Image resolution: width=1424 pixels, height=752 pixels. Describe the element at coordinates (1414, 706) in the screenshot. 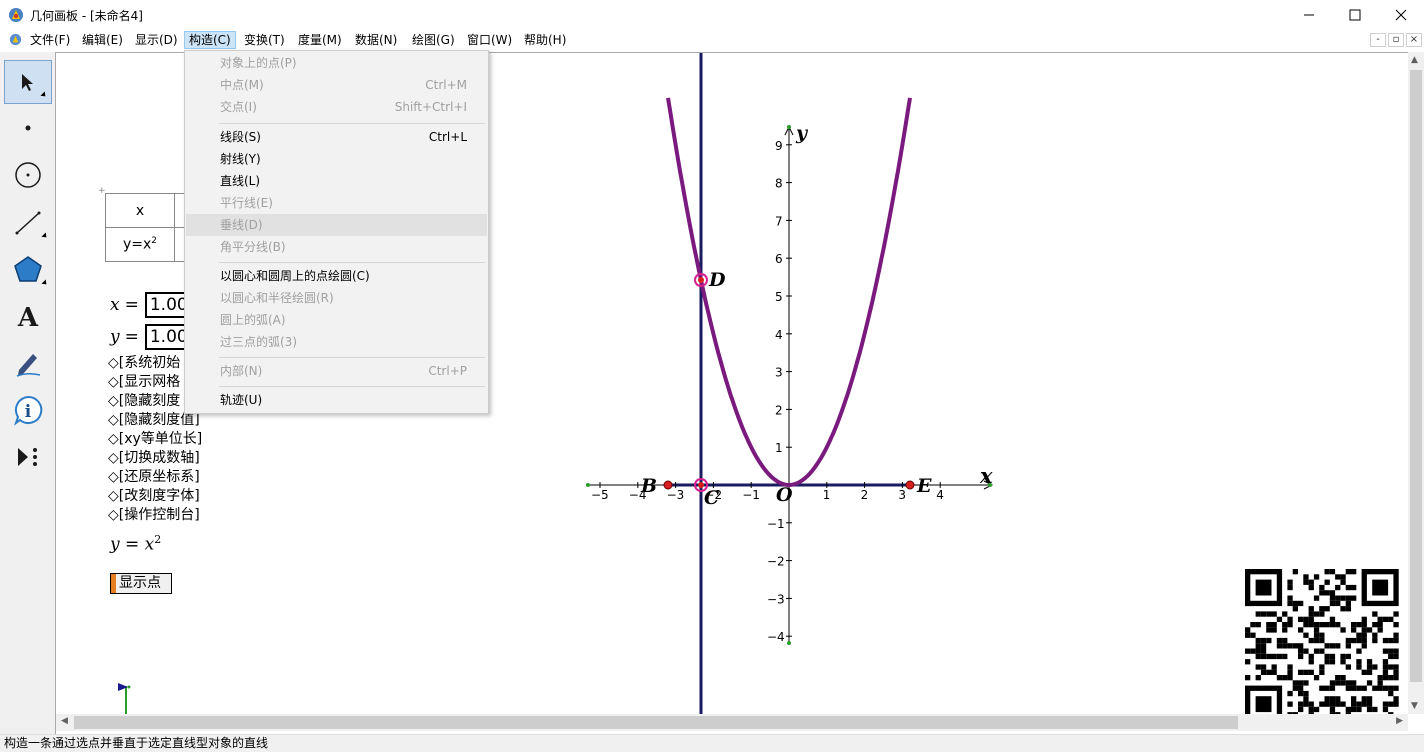

I see `scroll-down-icon: ▼` at that location.